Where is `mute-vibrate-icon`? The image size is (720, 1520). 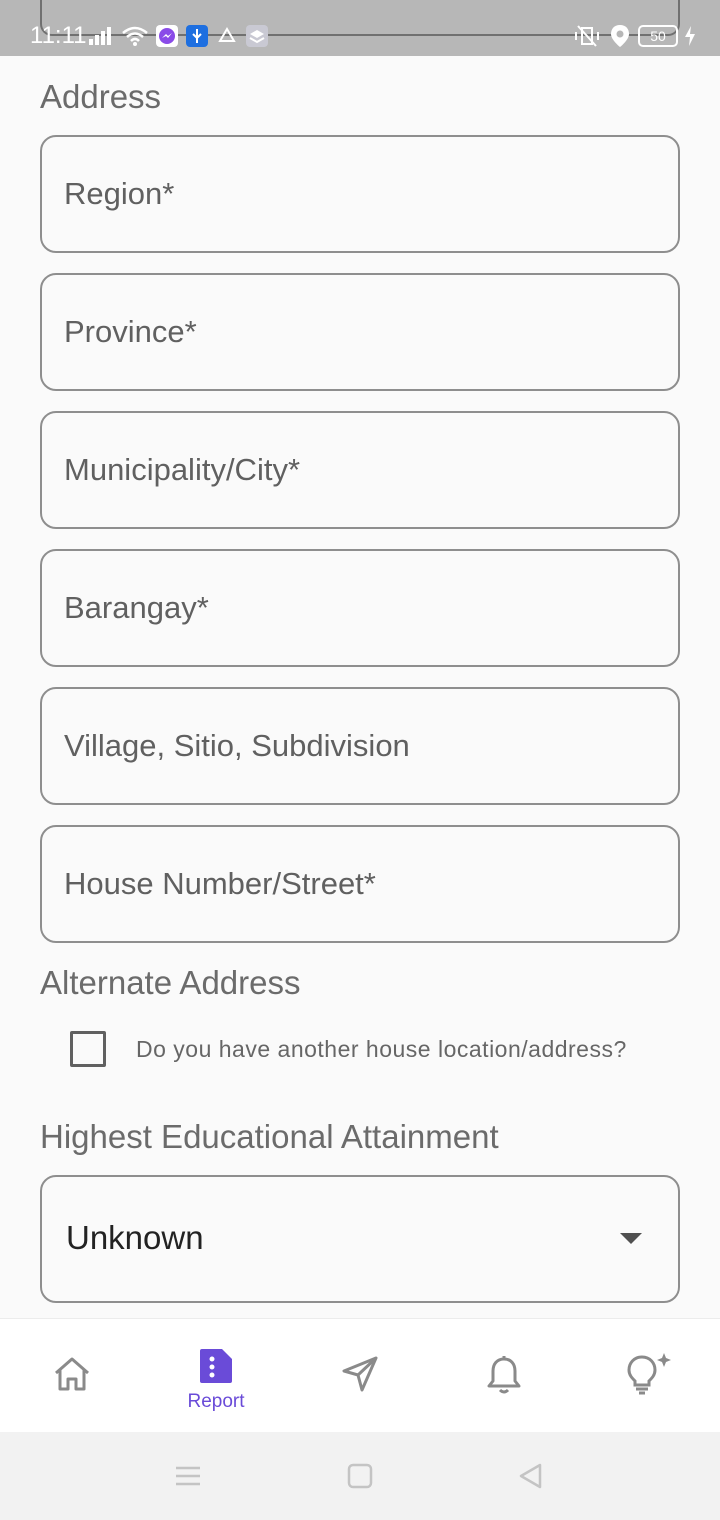
mute-vibrate-icon is located at coordinates (587, 36).